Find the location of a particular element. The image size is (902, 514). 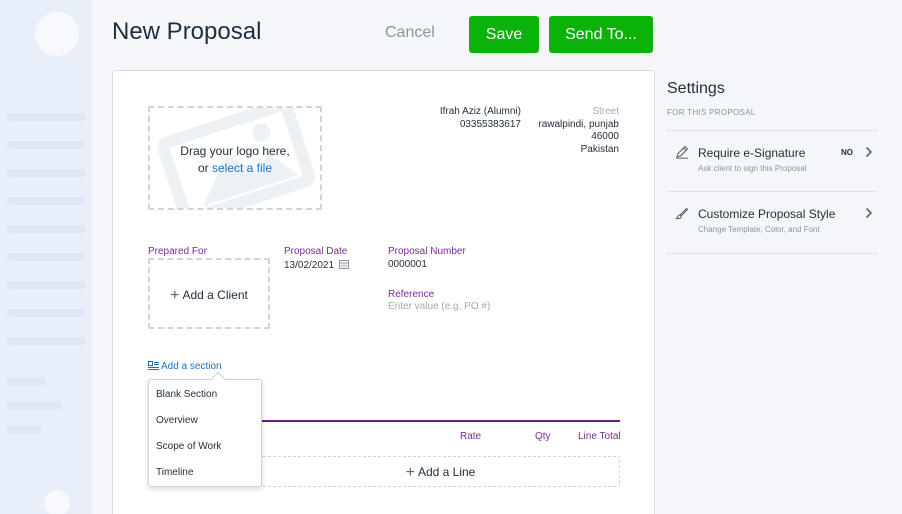

settings-divider is located at coordinates (772, 253).